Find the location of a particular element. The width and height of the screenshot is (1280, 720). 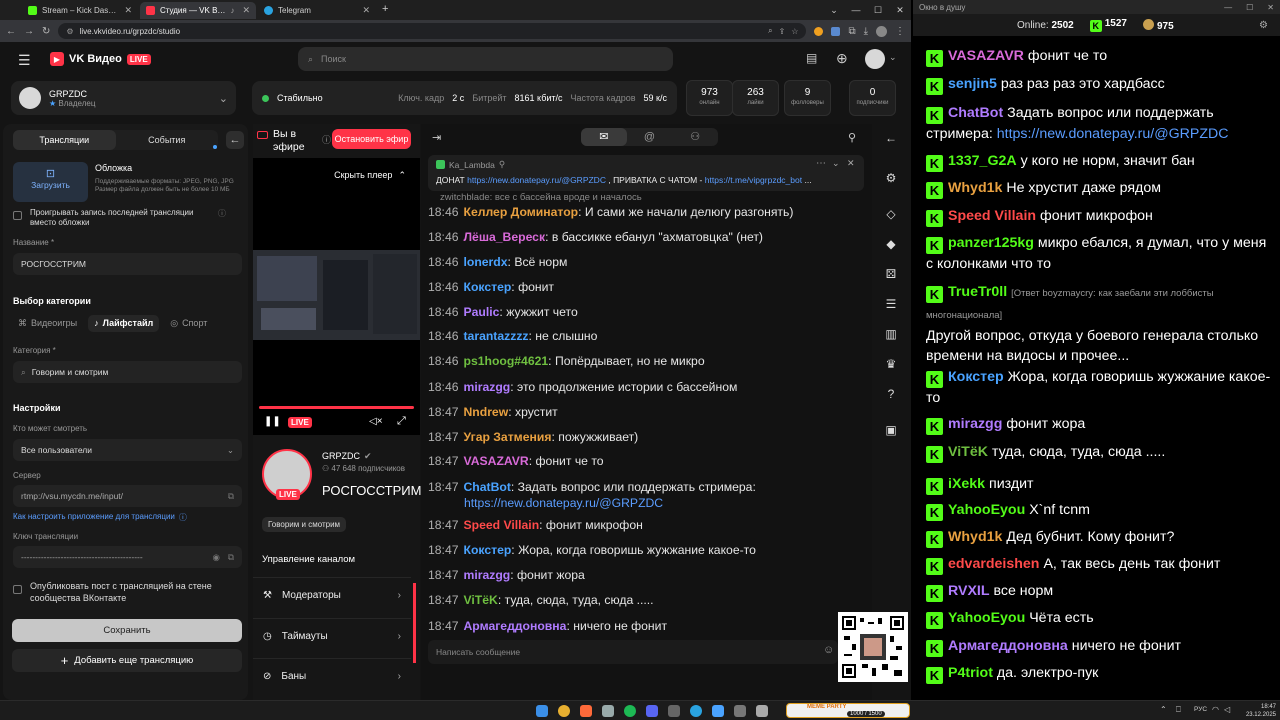

pause-icon: ❚❚ is located at coordinates (272, 421).